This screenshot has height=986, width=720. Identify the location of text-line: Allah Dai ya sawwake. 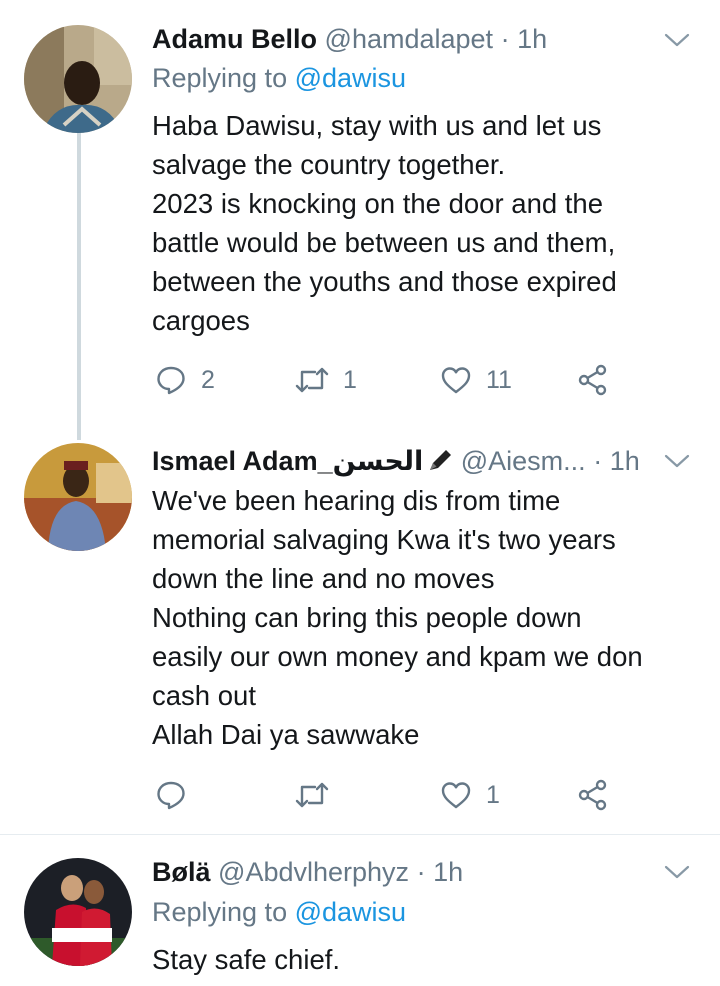
(286, 734).